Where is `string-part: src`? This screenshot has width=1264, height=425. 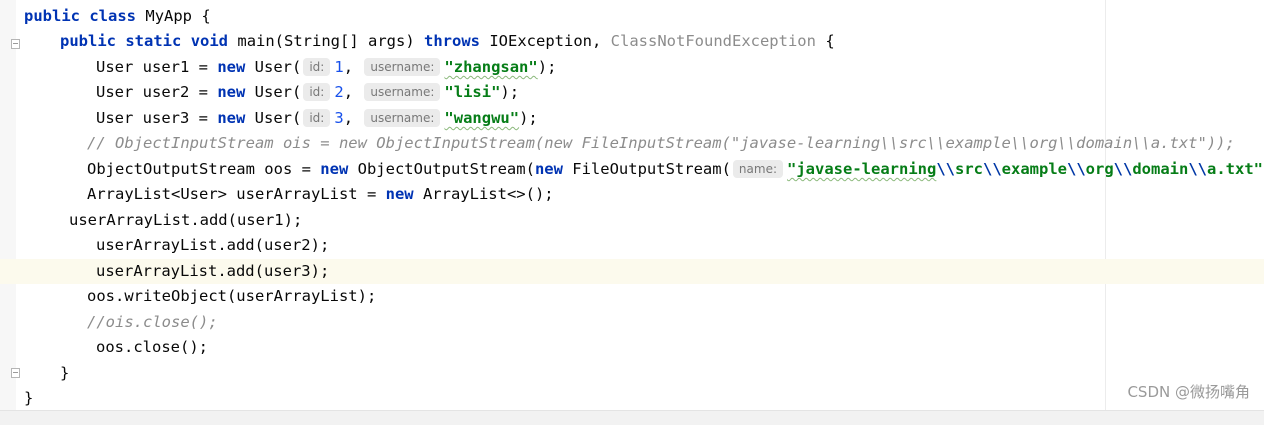 string-part: src is located at coordinates (968, 169).